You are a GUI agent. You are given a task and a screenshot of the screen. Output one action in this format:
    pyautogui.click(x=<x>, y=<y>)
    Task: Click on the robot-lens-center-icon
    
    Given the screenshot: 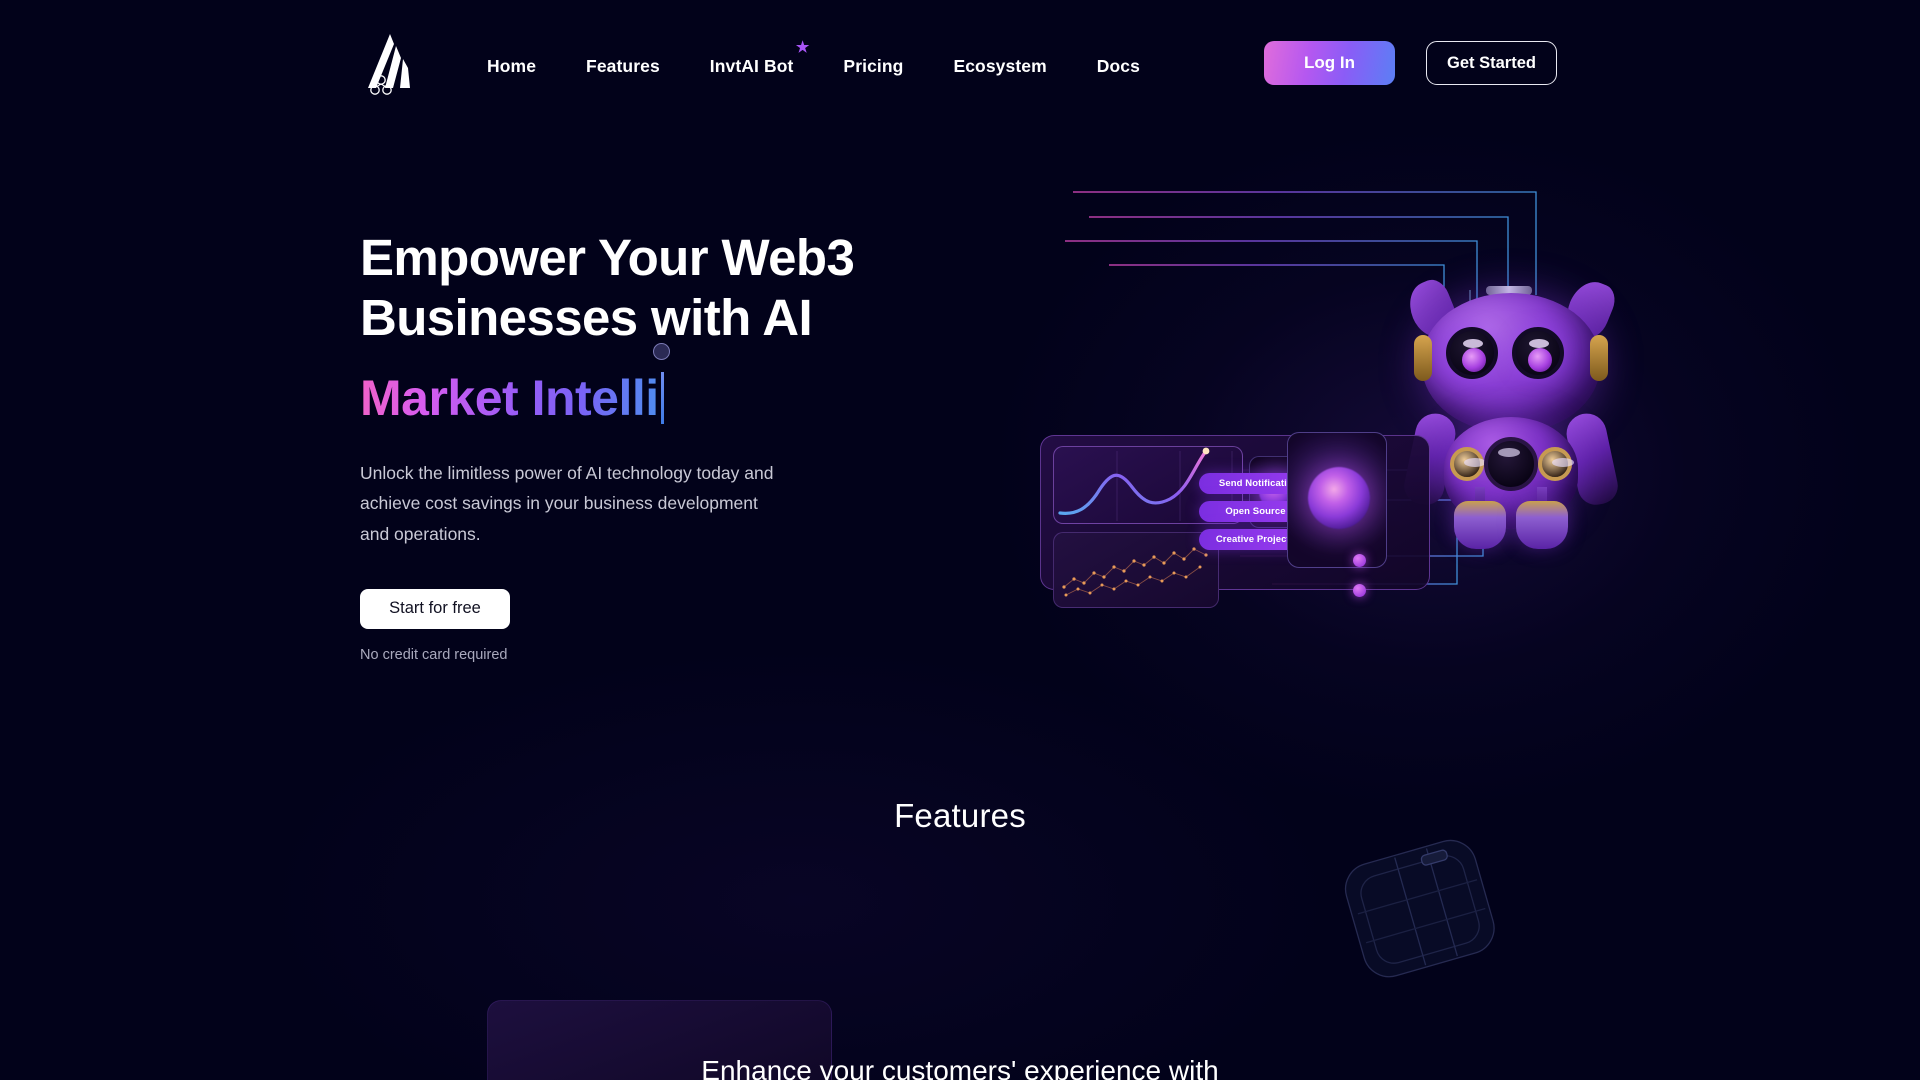 What is the action you would take?
    pyautogui.click(x=1511, y=464)
    